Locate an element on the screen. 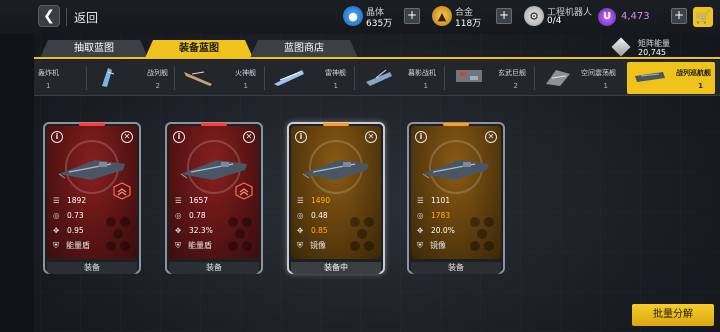 The width and height of the screenshot is (720, 332). shop-cart-icon: 🛒 is located at coordinates (703, 17).